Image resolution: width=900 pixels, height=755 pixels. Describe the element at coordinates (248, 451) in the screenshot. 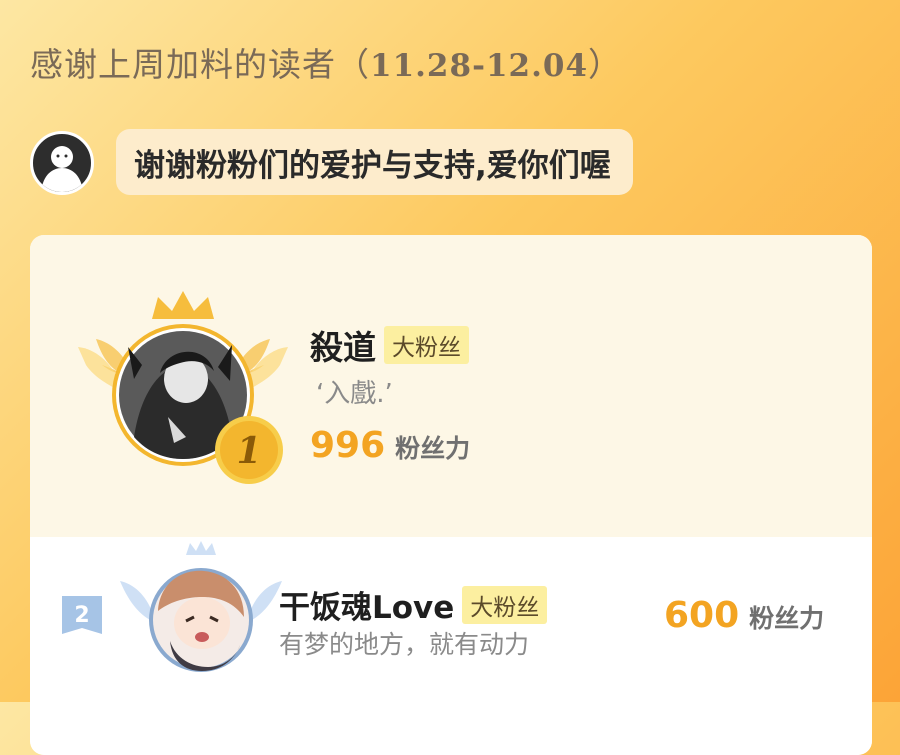

I see `rank-1-medal-number: 1` at that location.